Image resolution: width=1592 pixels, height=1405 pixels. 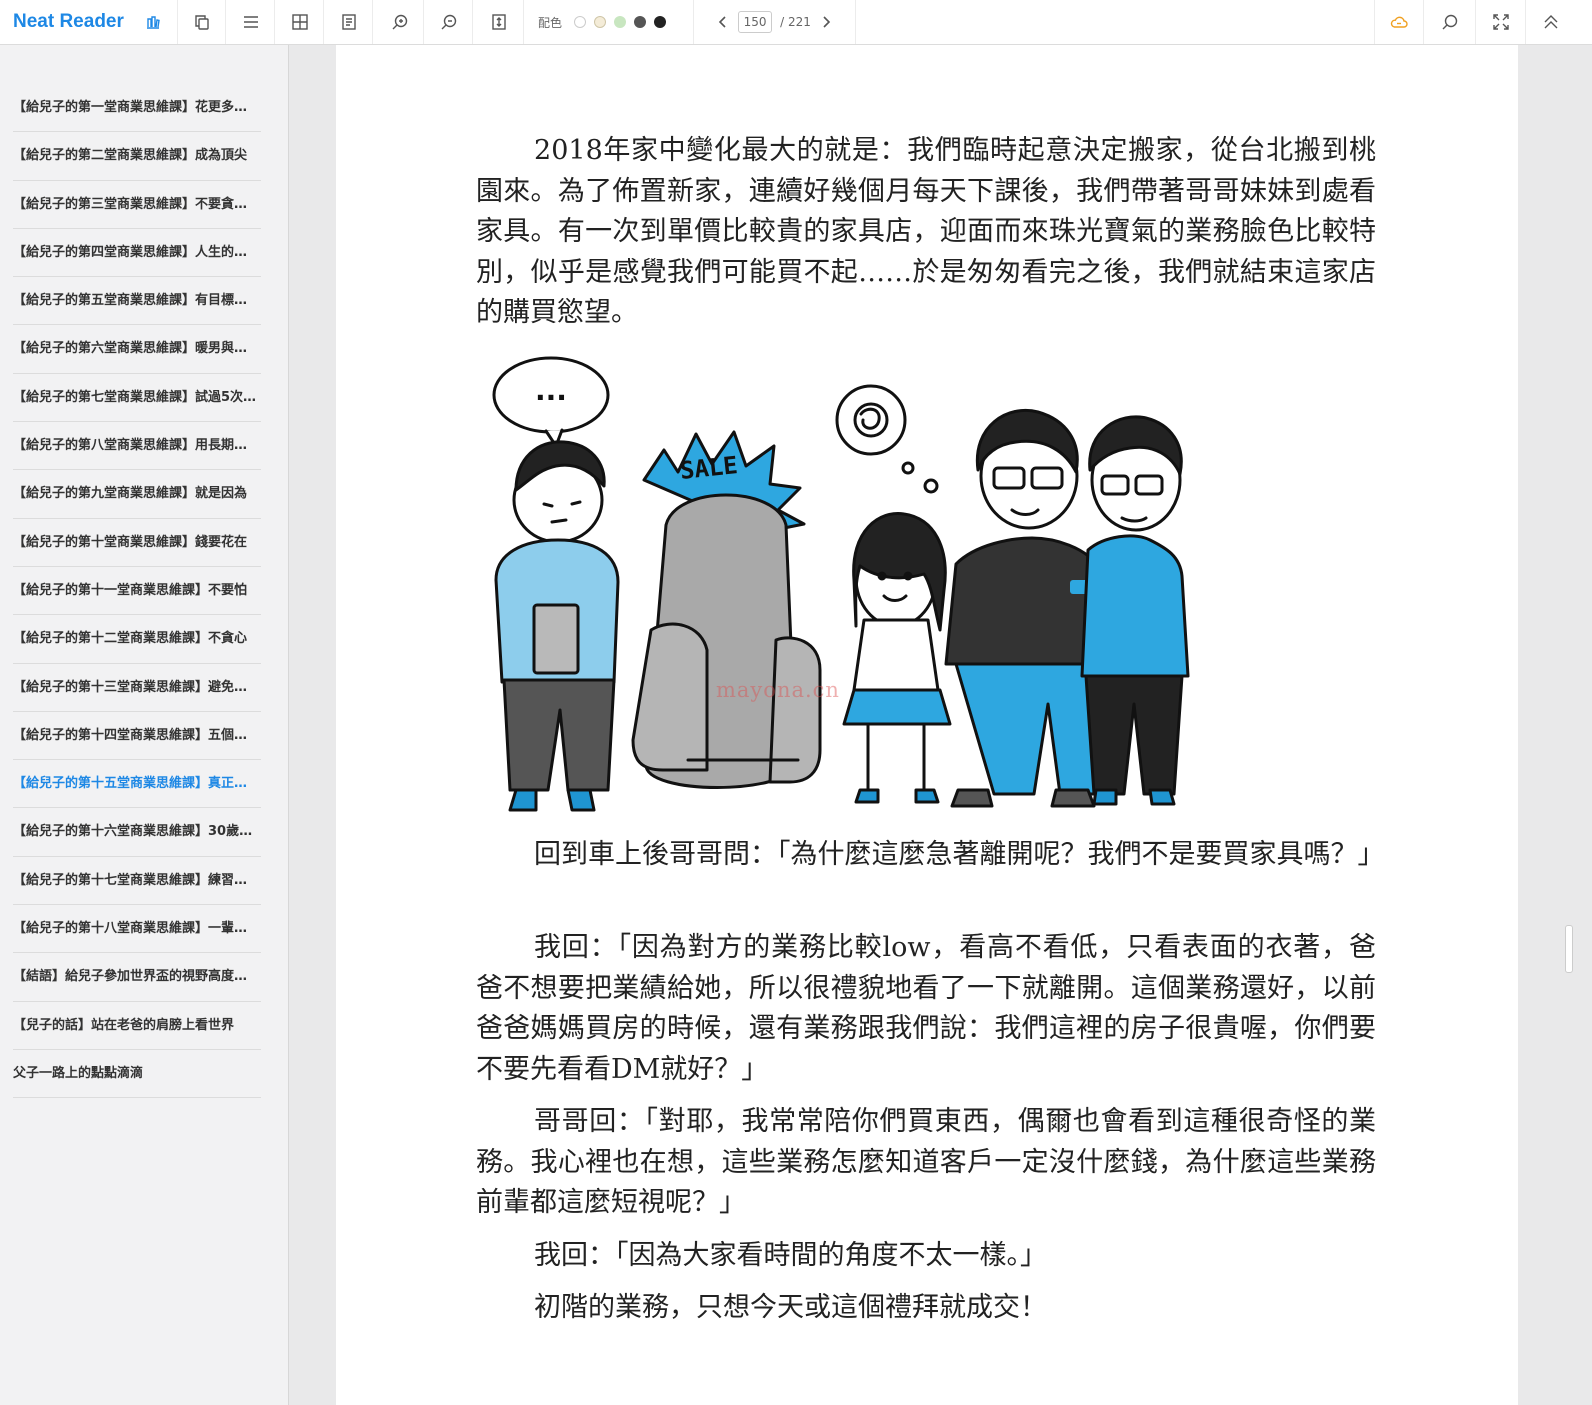 What do you see at coordinates (137, 349) in the screenshot?
I see `toc-item: 【給兒子的第六堂商業思維課】暖男與渣男` at bounding box center [137, 349].